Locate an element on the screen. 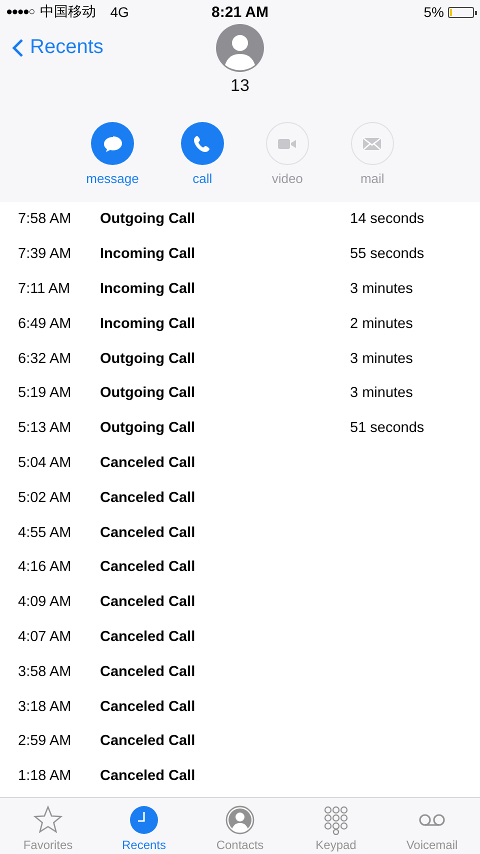 The image size is (480, 854). favorites-tab: Favorites is located at coordinates (48, 826).